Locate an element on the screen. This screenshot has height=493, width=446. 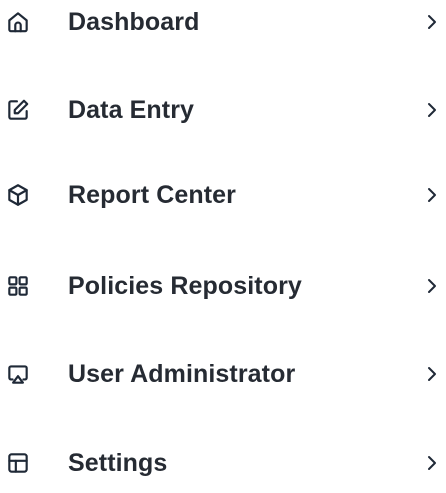
sidebar-item-label: Data Entry is located at coordinates (131, 109).